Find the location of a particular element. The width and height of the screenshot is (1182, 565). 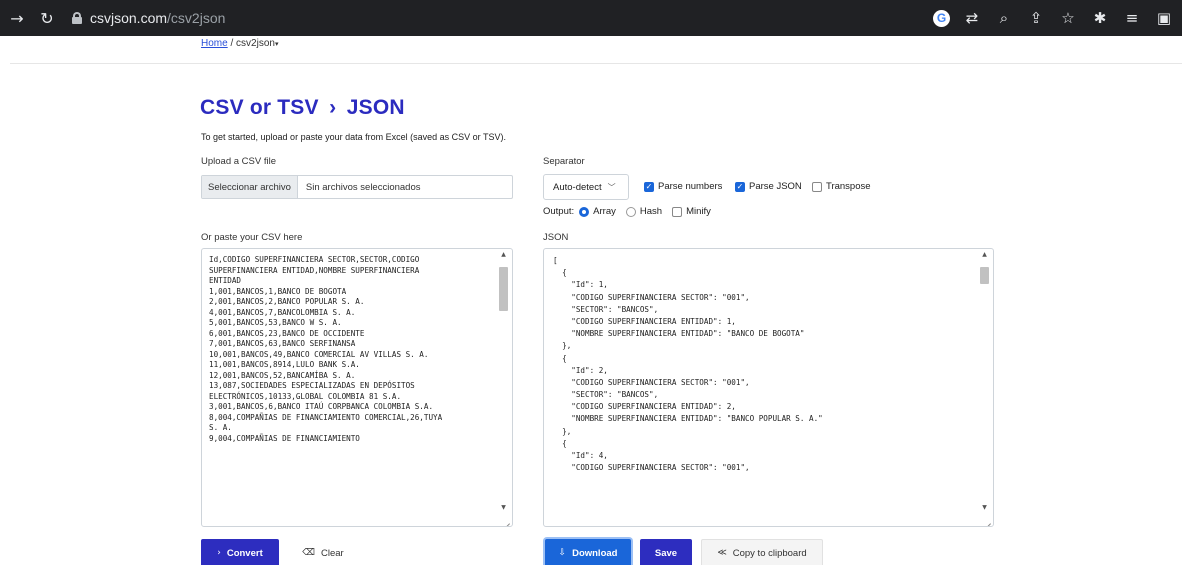

json-output-label: JSON is located at coordinates (556, 237).